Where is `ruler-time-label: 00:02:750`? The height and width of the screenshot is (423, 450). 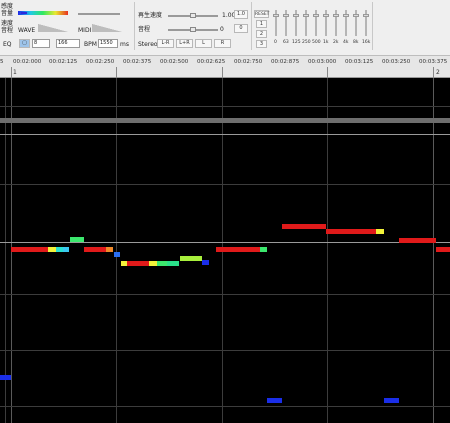 ruler-time-label: 00:02:750 is located at coordinates (248, 62).